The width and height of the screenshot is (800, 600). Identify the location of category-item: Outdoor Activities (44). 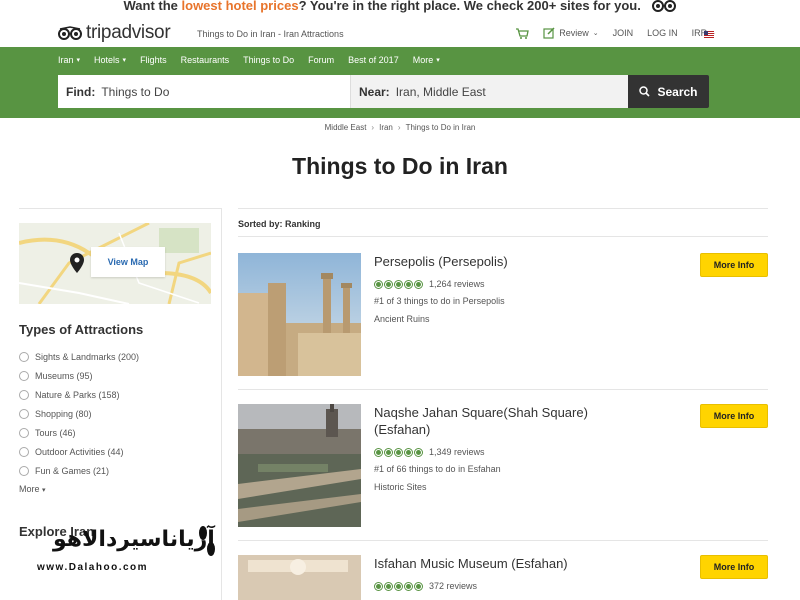
(79, 451).